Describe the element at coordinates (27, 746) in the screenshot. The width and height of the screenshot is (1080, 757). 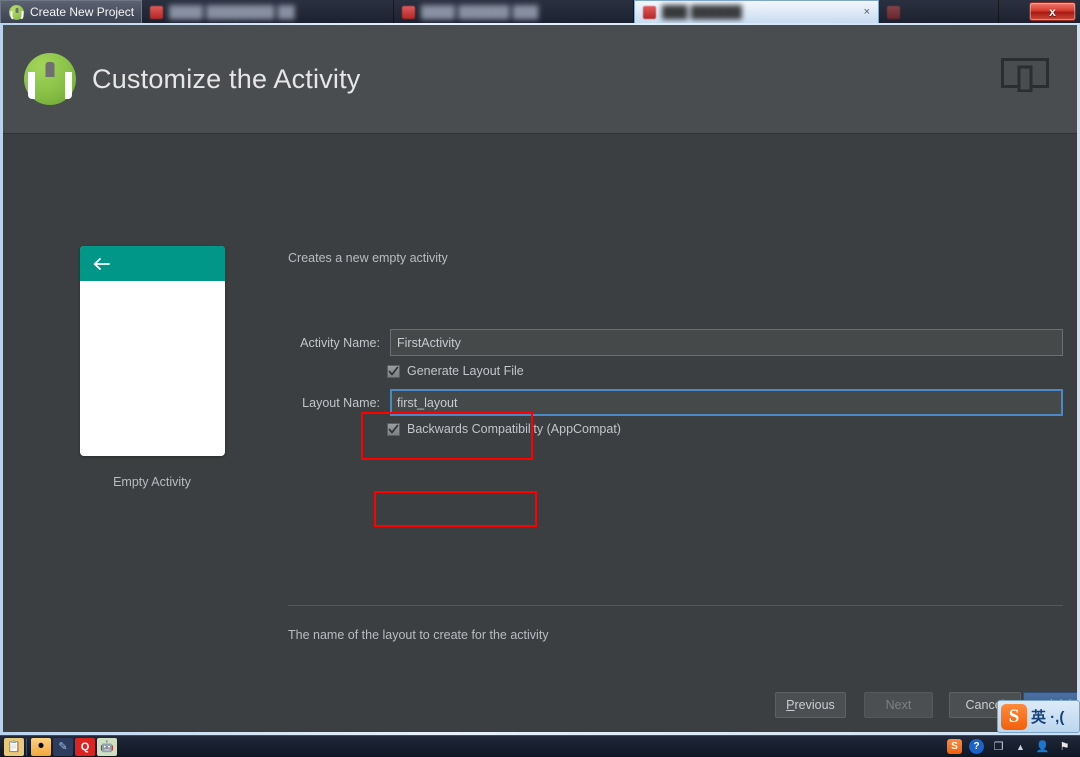
I see `taskbar-separator` at that location.